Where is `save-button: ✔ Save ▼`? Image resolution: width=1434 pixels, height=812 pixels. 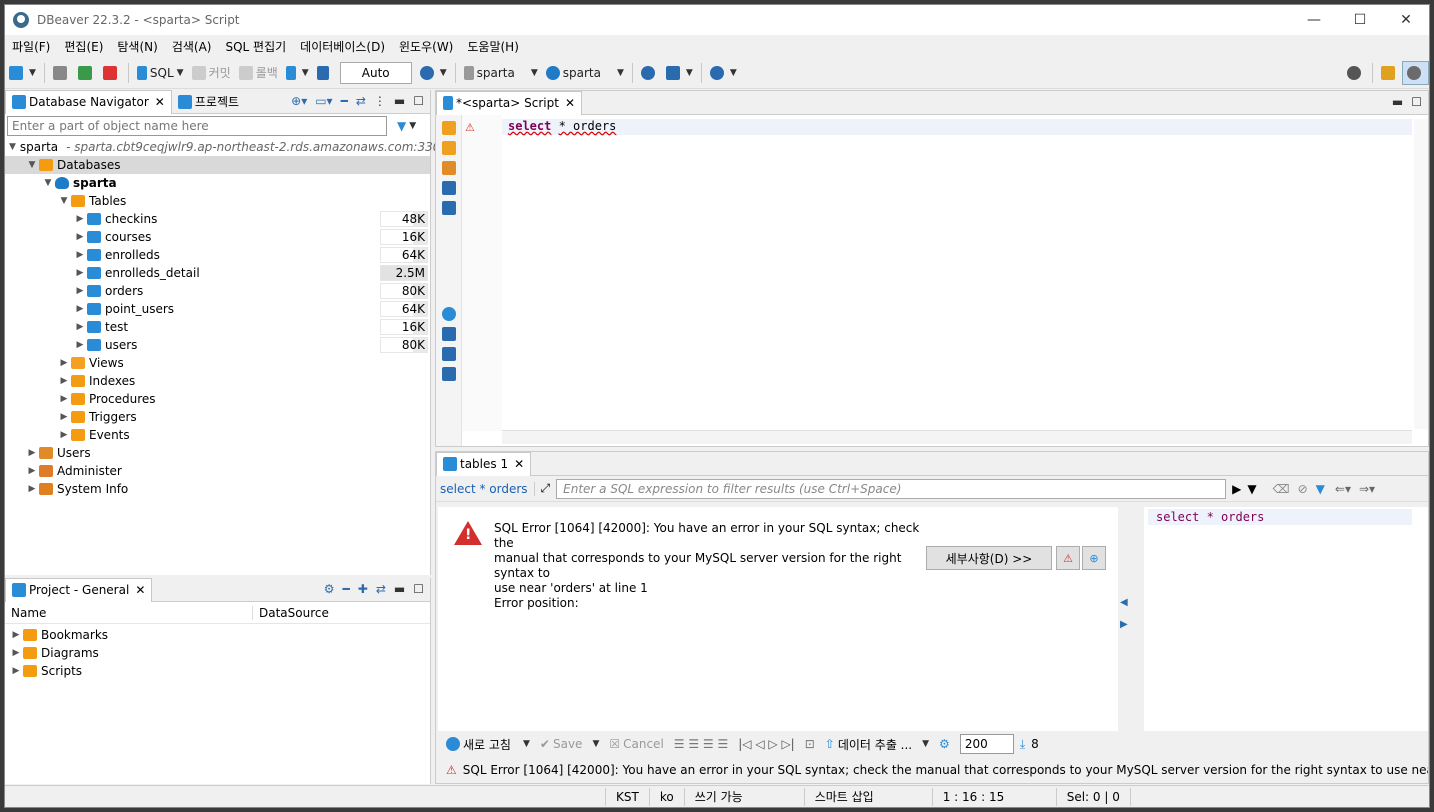
save-button: ✔ Save ▼ is located at coordinates (569, 744).